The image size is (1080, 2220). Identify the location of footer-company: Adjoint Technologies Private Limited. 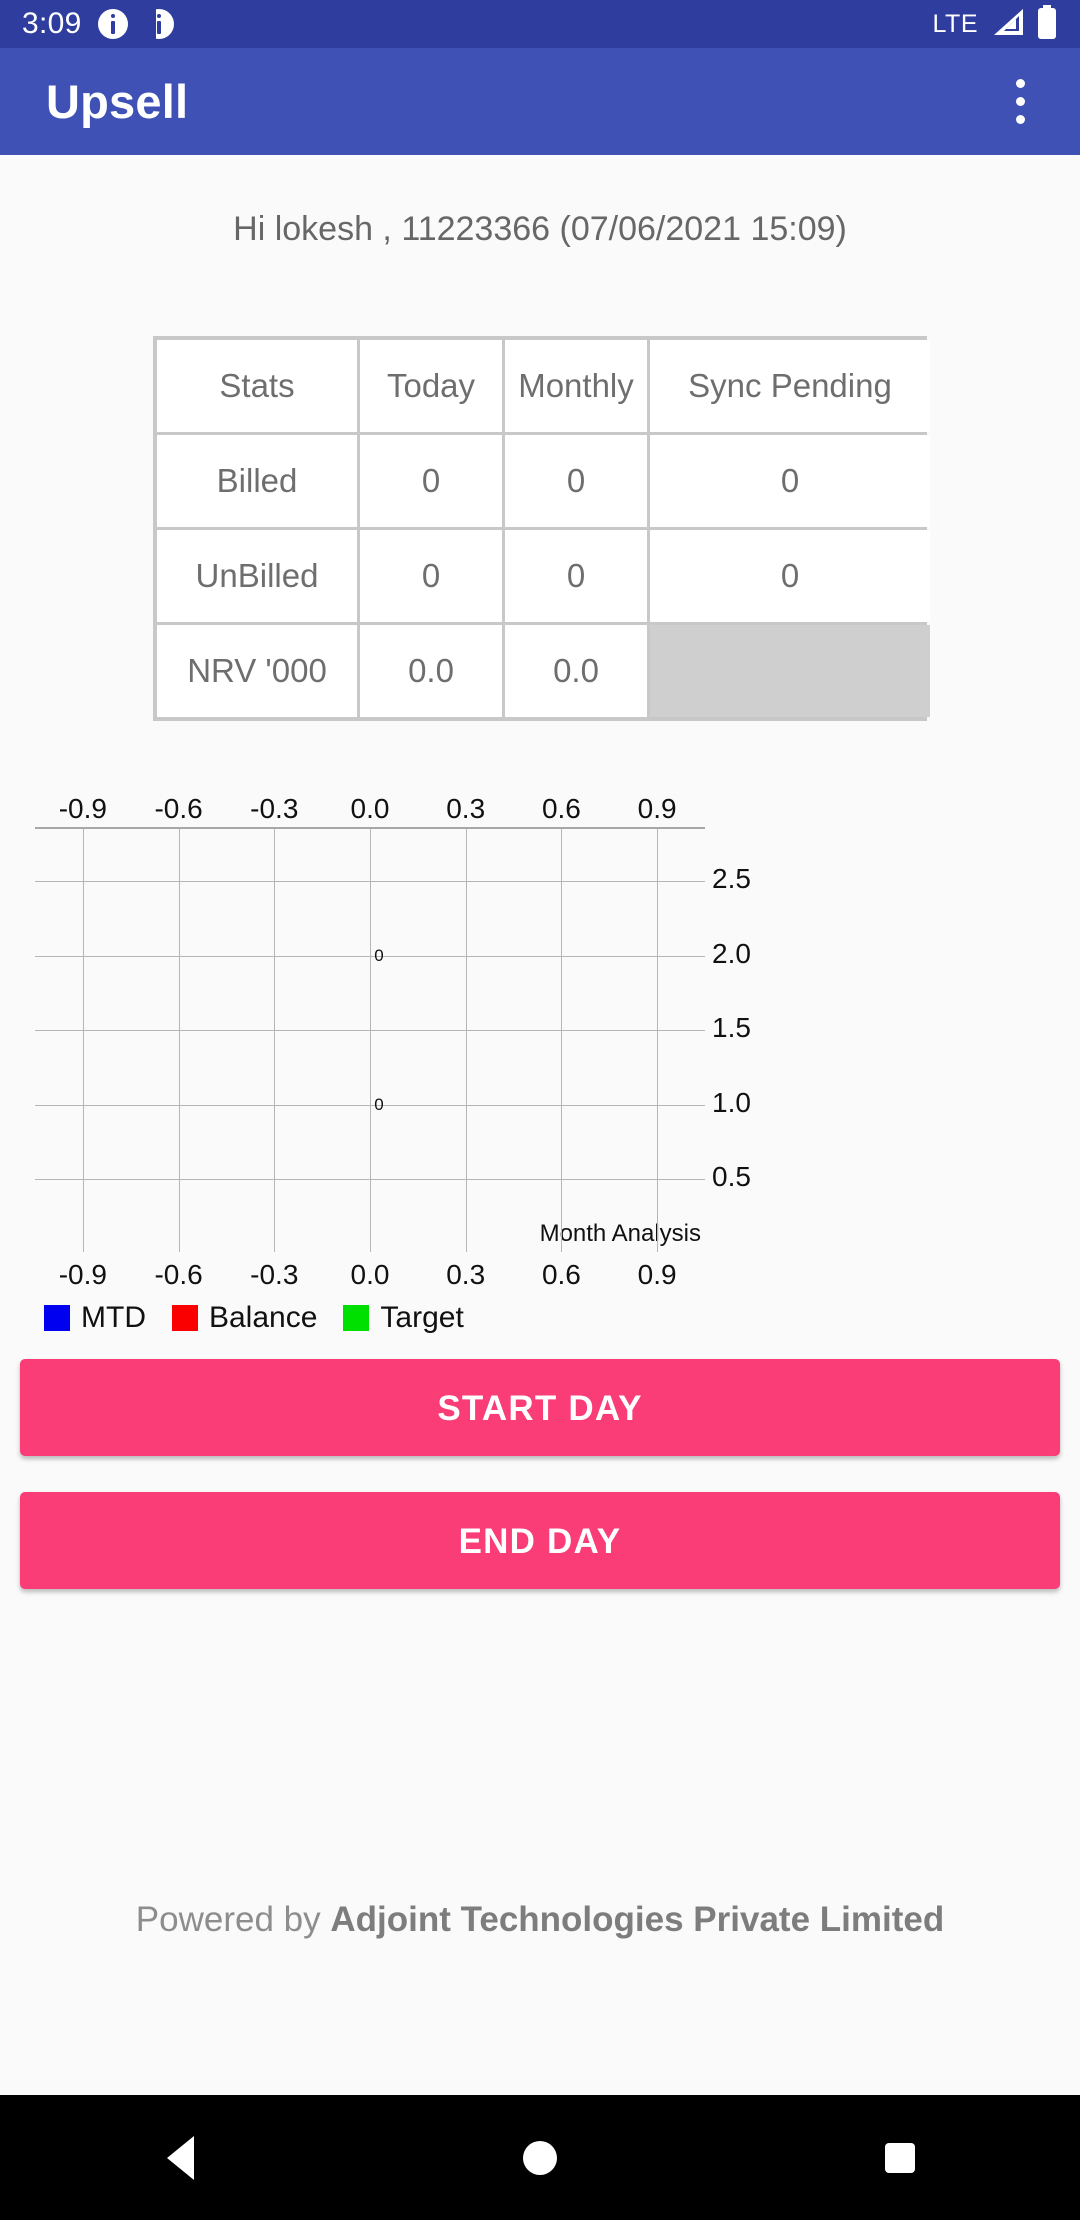
(637, 1919).